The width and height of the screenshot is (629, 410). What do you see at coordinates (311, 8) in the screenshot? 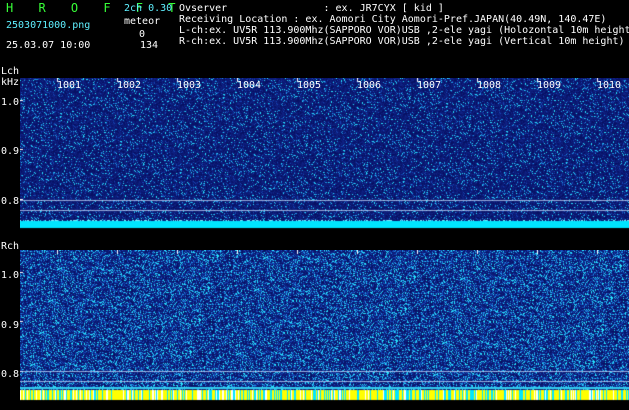
I see `observer-line: Ovserver : ex. JR7CYX [ kid ]` at bounding box center [311, 8].